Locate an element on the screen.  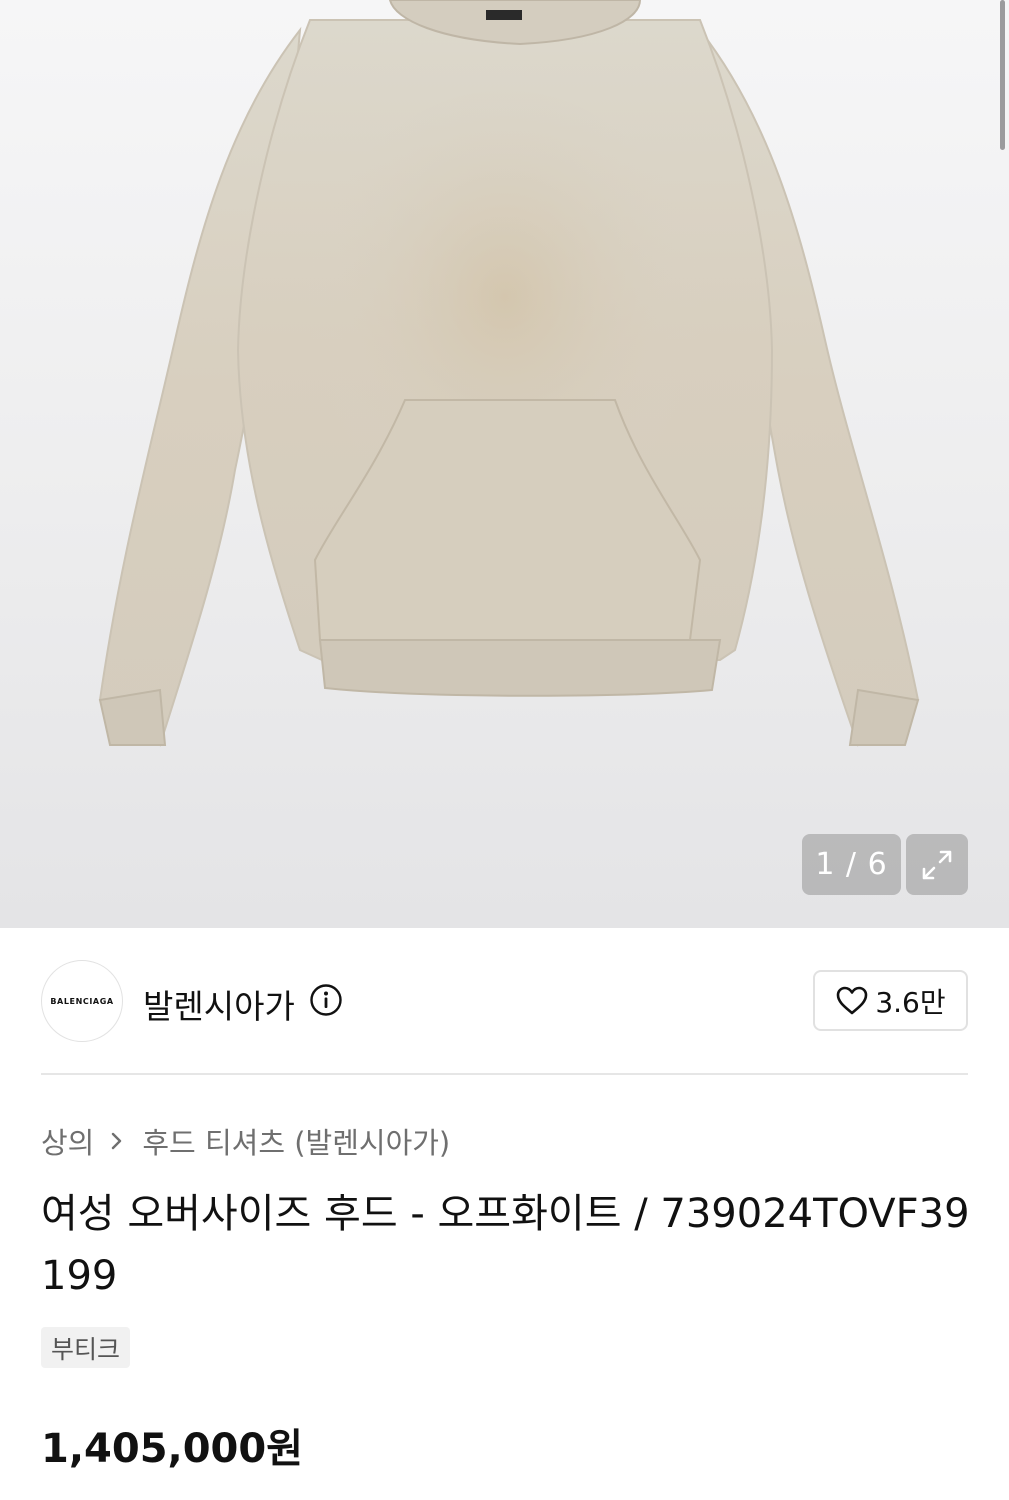
like-count: 3.6만 is located at coordinates (910, 1002).